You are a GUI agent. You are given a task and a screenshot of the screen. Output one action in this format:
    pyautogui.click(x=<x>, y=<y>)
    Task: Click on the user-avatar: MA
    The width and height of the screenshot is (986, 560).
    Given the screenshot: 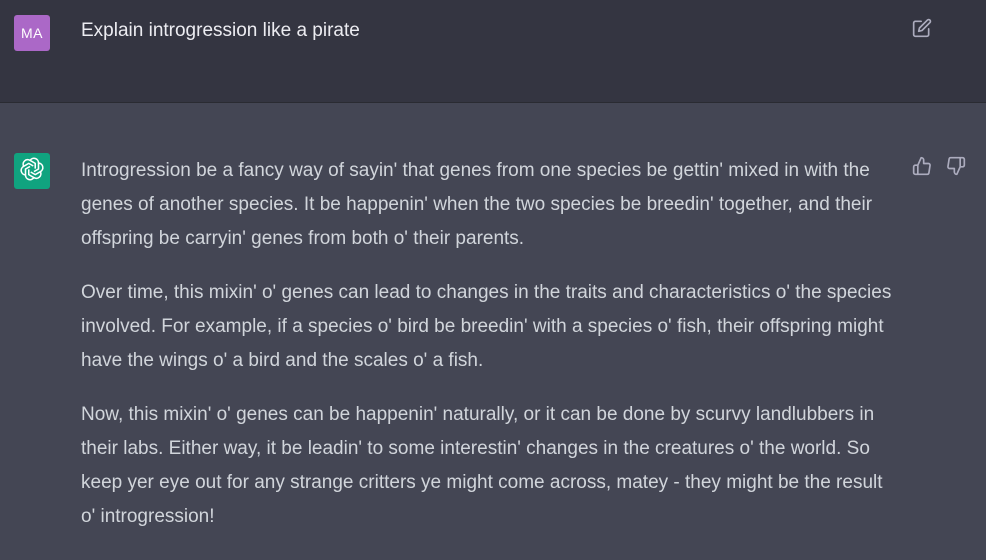 What is the action you would take?
    pyautogui.click(x=32, y=33)
    